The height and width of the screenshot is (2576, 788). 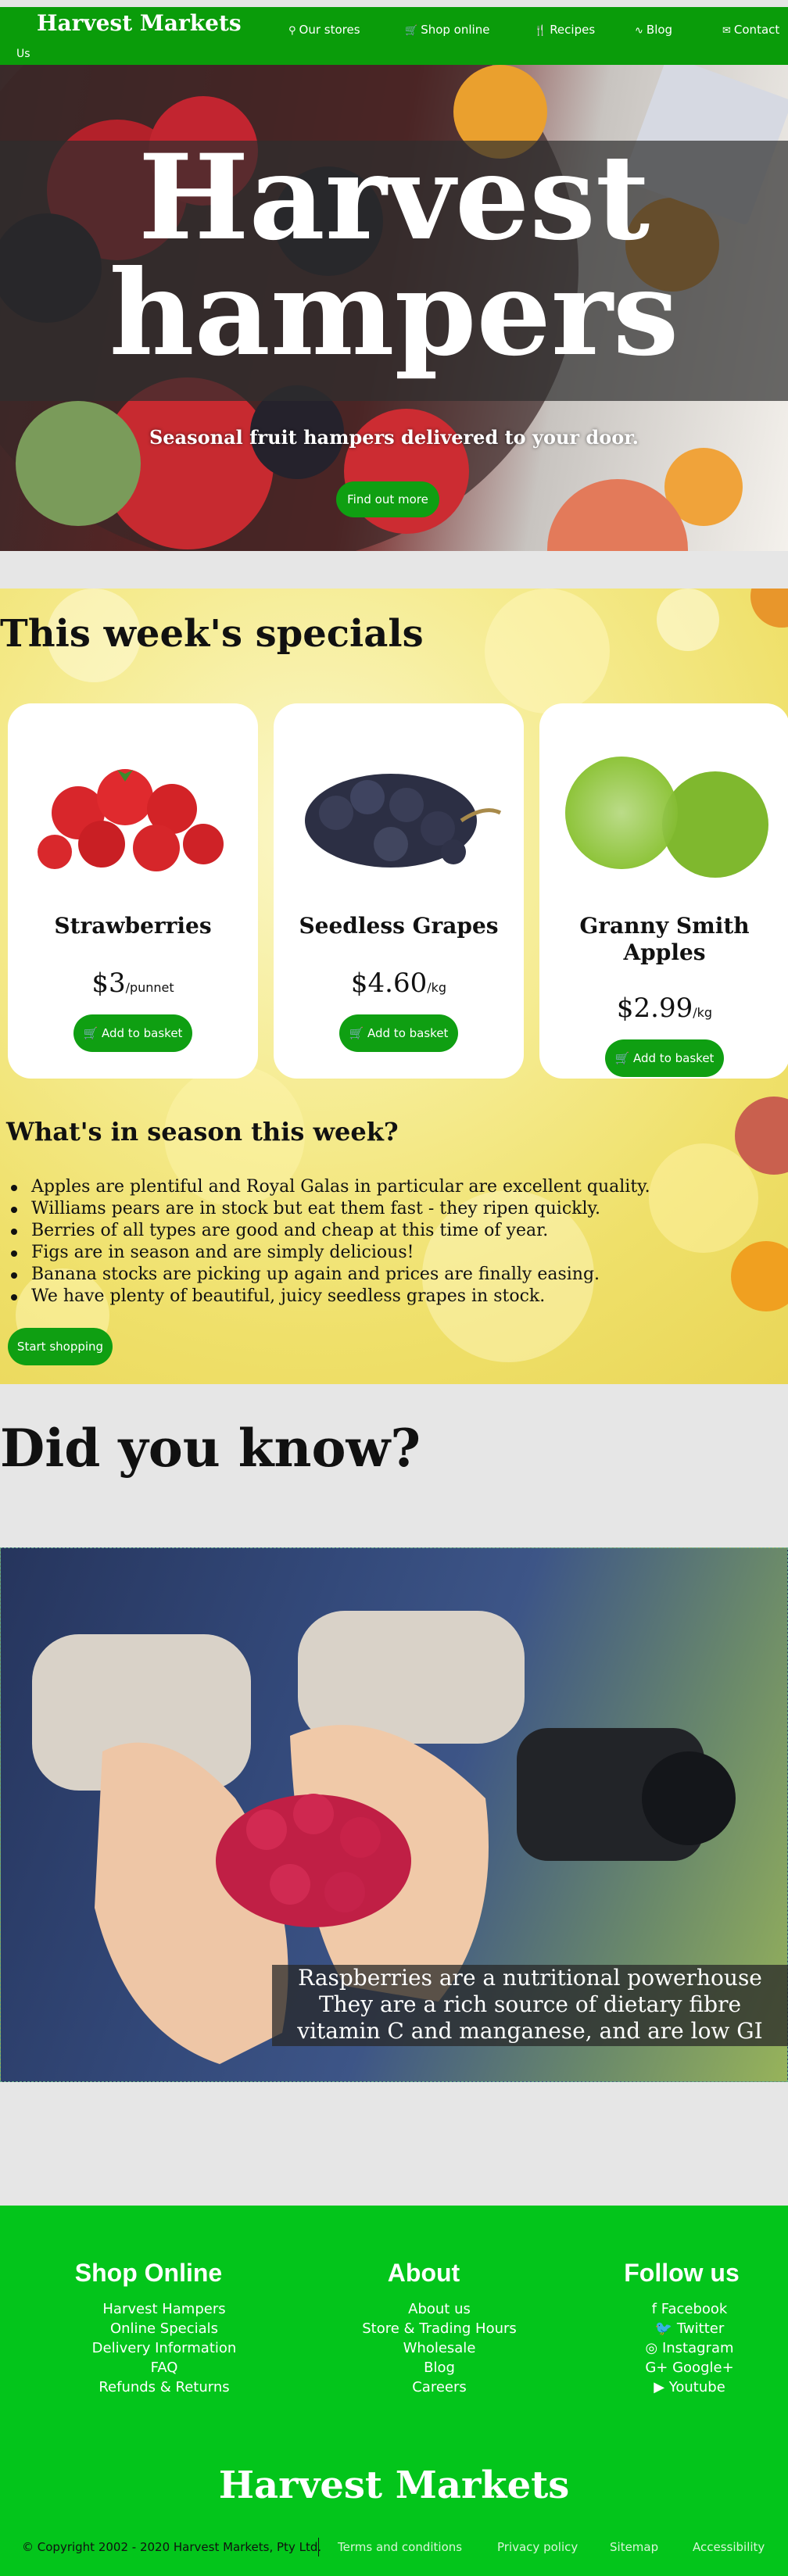 I want to click on footer-divider, so click(x=318, y=2547).